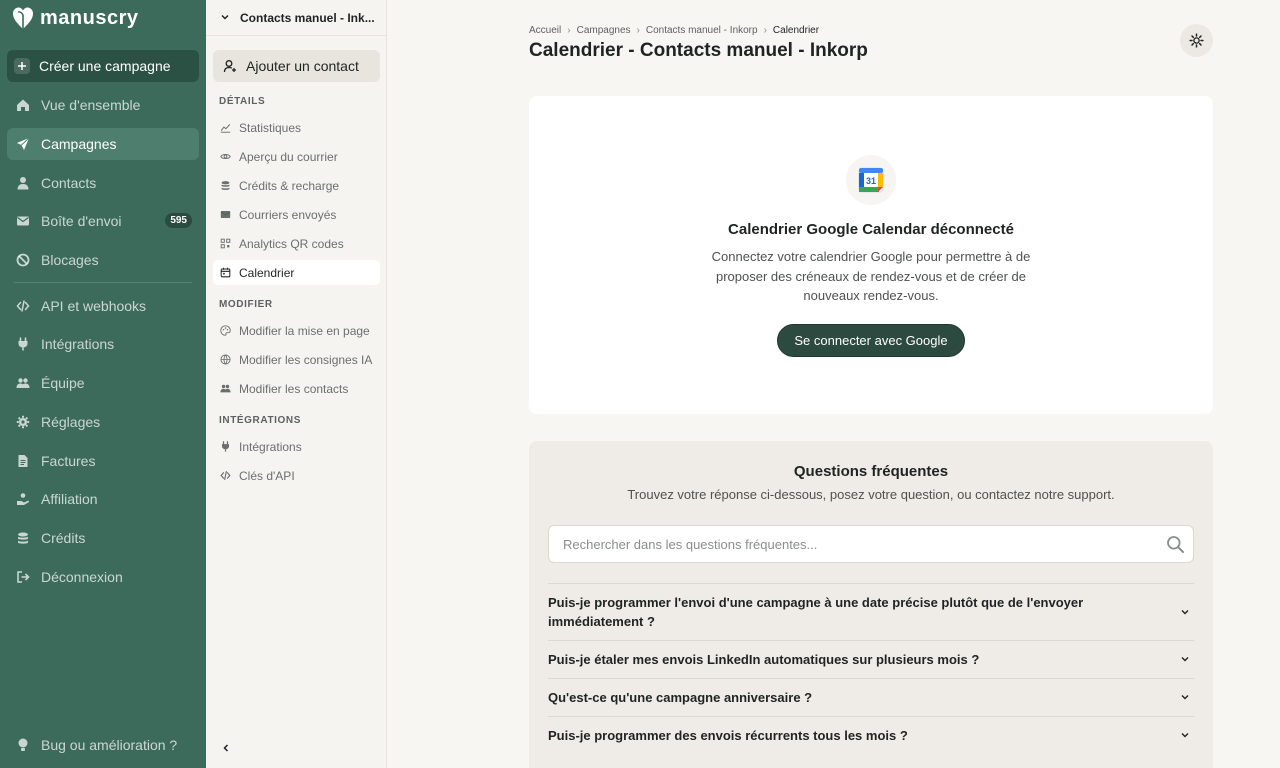  What do you see at coordinates (680, 697) in the screenshot?
I see `faq-question: Qu'est-ce qu'une campagne anniversaire ?` at bounding box center [680, 697].